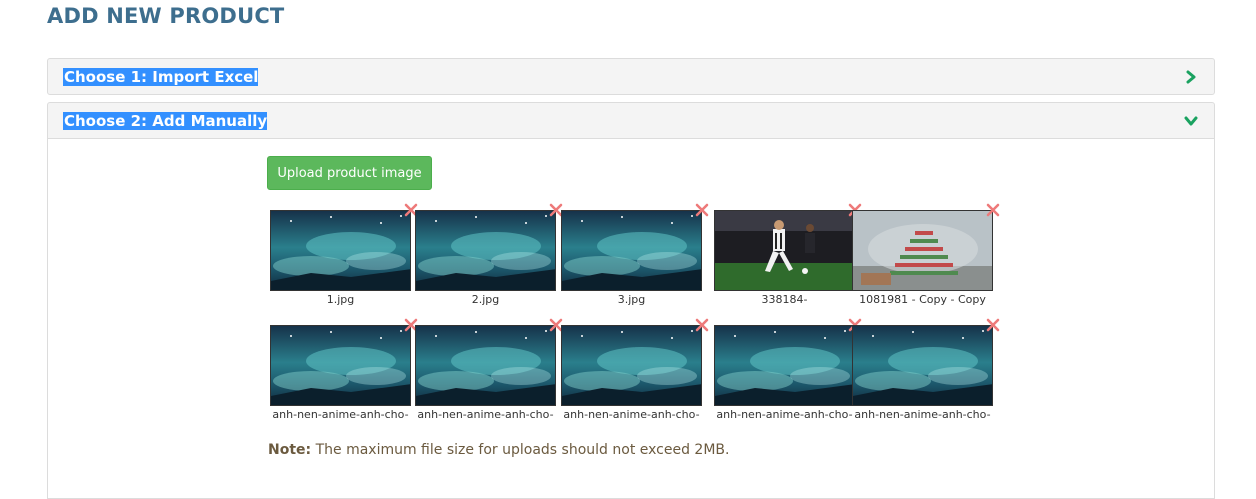  What do you see at coordinates (340, 299) in the screenshot?
I see `image-caption: 1.jpg` at bounding box center [340, 299].